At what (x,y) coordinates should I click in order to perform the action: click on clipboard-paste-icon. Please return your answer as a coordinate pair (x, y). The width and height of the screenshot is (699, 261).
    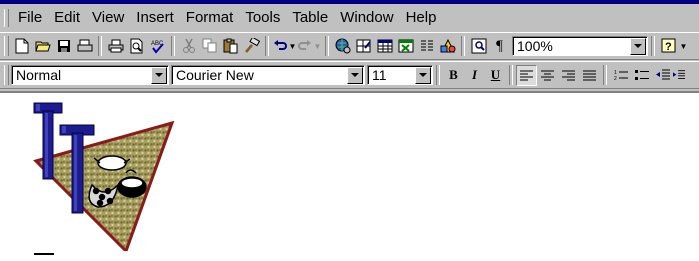
    Looking at the image, I should click on (230, 46).